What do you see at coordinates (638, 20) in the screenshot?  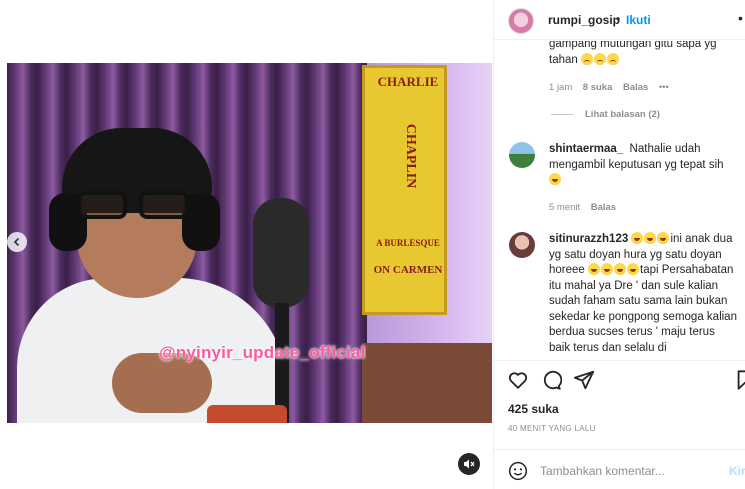 I see `follow-button: Ikuti` at bounding box center [638, 20].